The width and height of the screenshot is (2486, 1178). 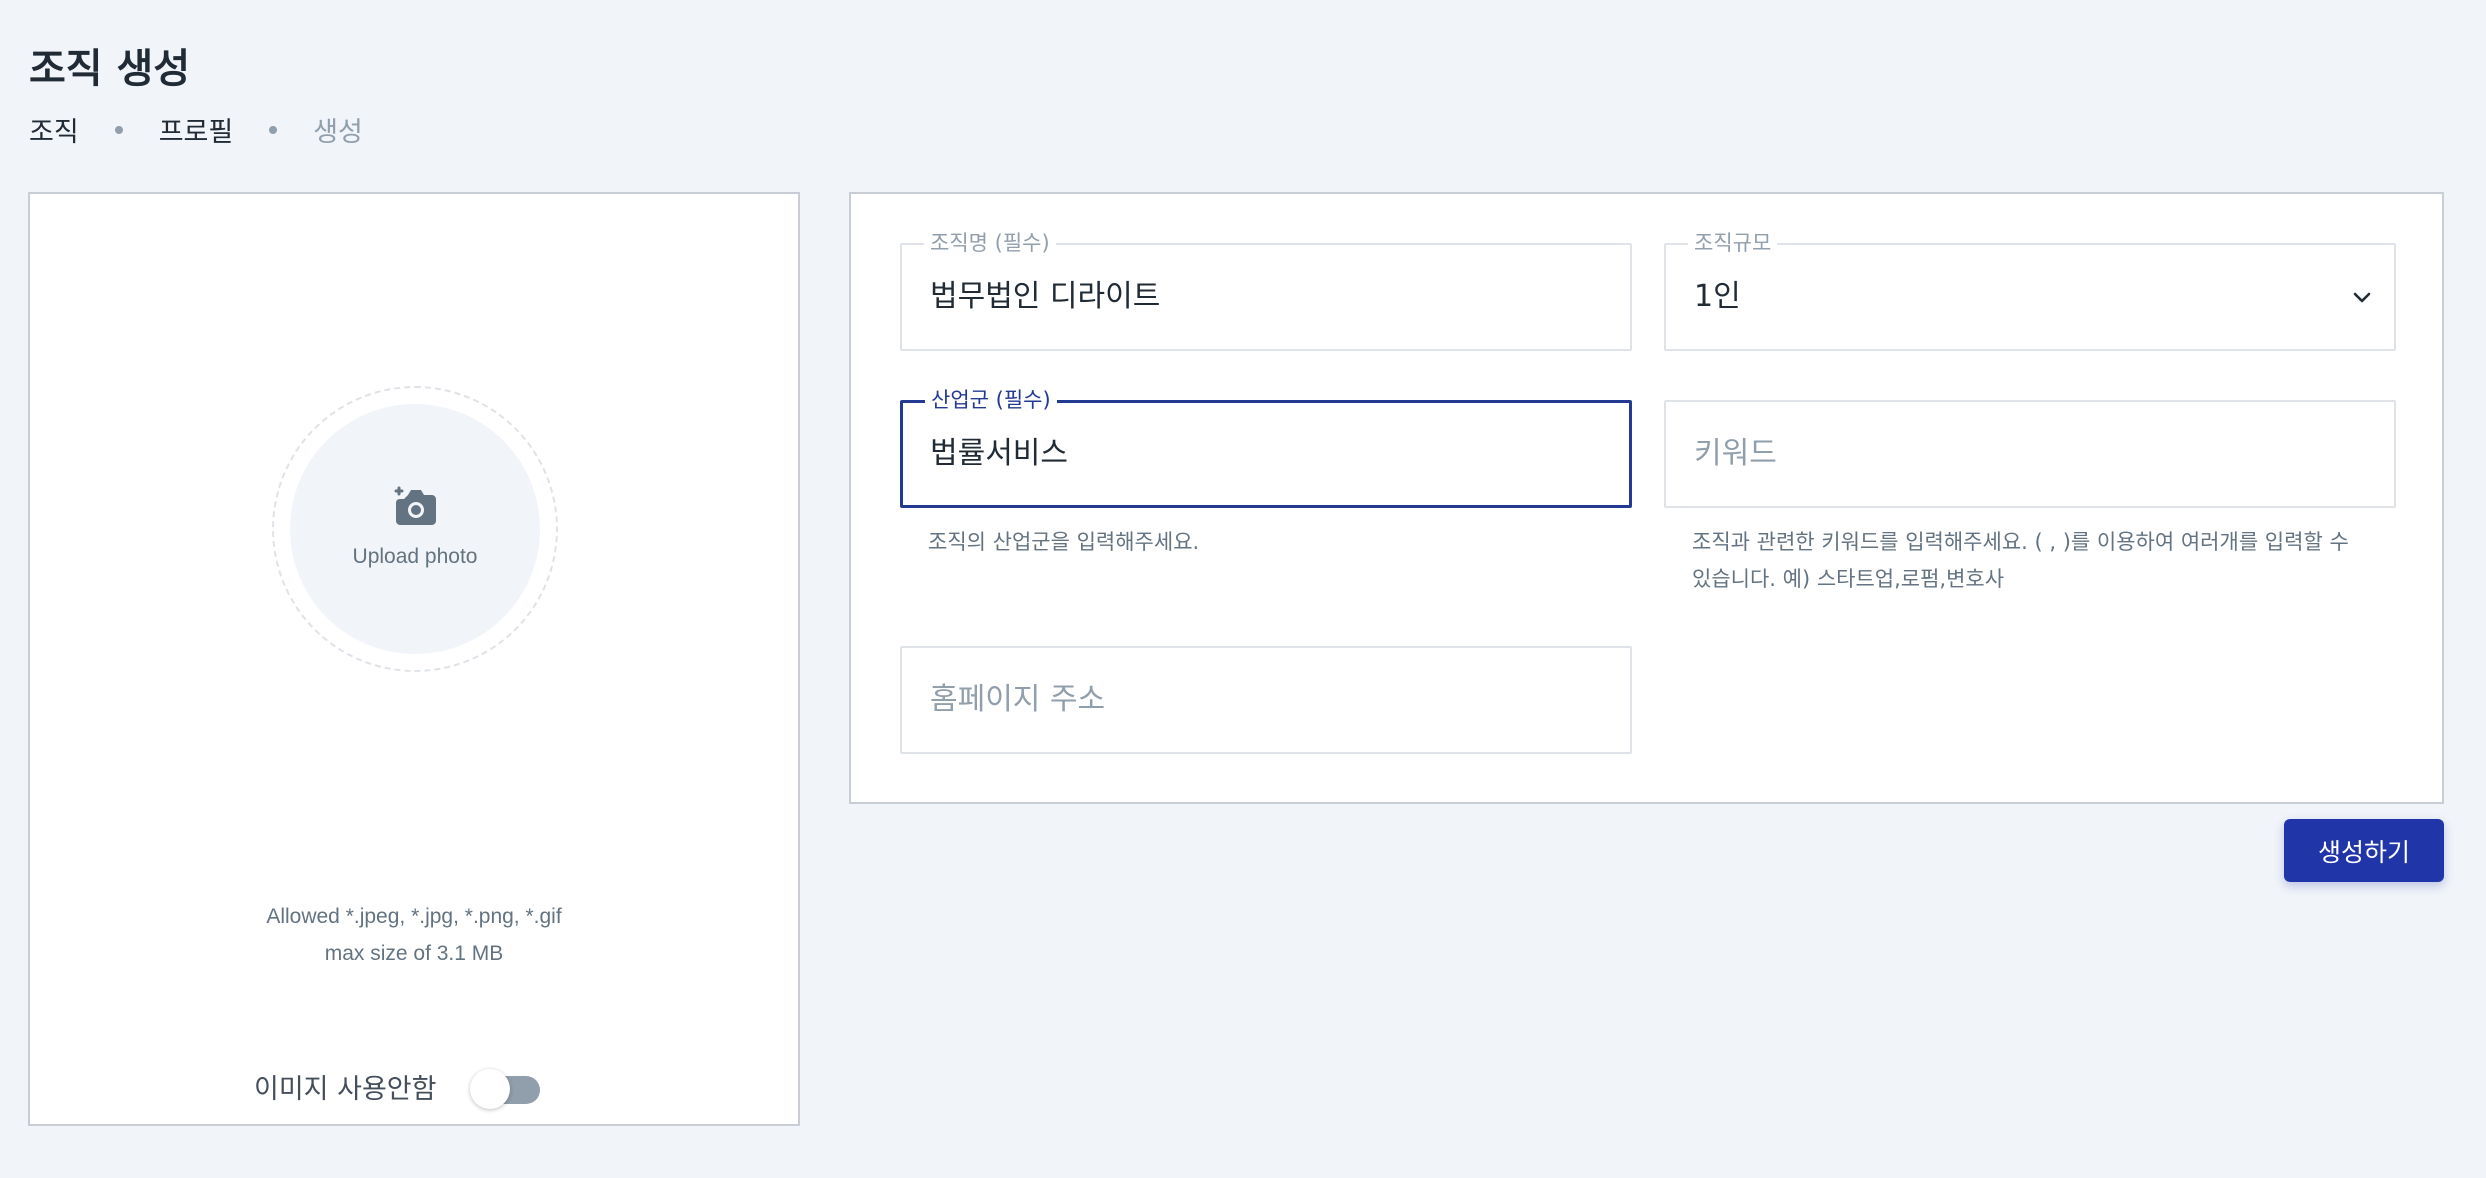 I want to click on breadcrumb-item-create: 생성, so click(x=338, y=132).